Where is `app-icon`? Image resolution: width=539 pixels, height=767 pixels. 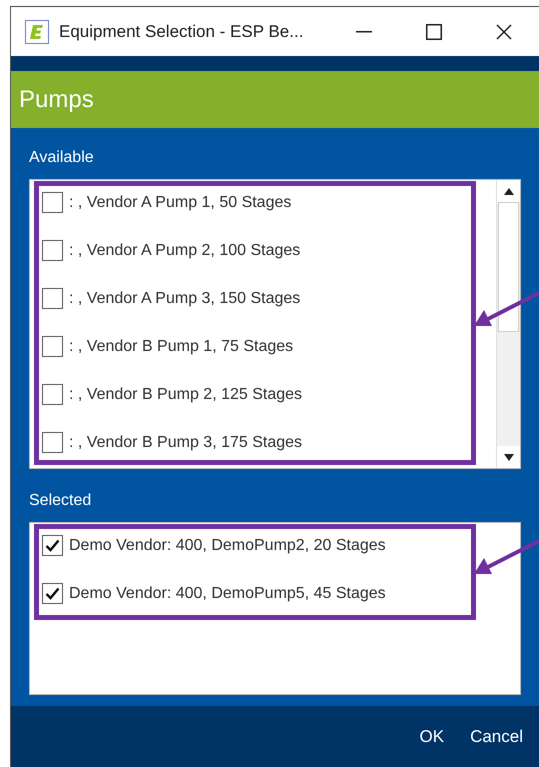
app-icon is located at coordinates (37, 32).